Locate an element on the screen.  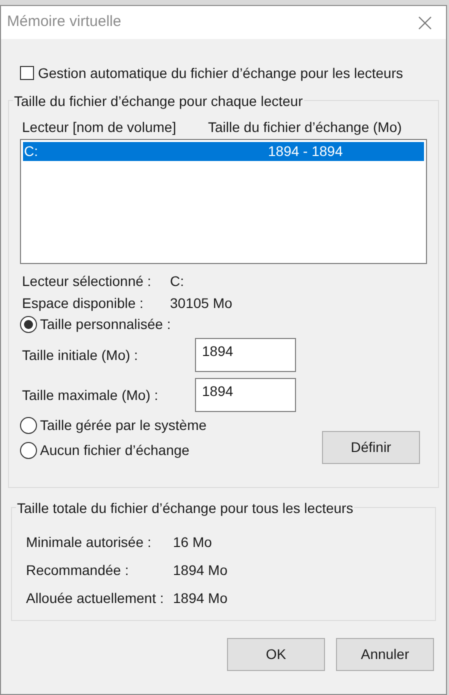
dialog-button: OK is located at coordinates (276, 654).